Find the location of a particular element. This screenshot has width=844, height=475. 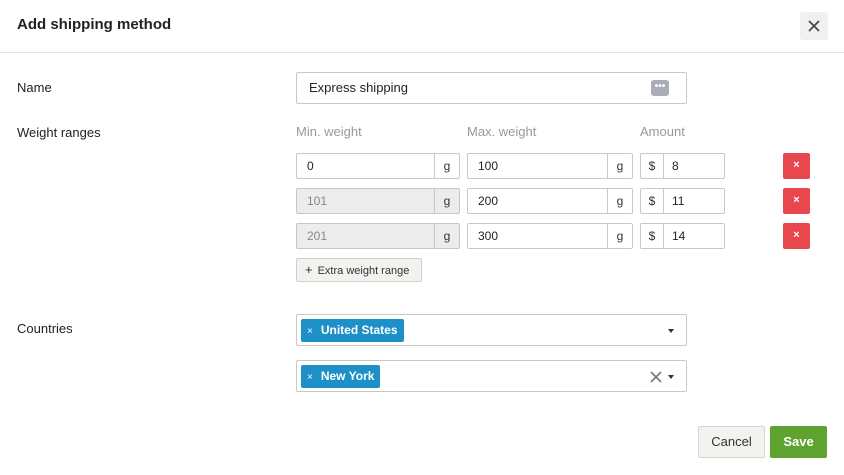

min-weight-value: 101 is located at coordinates (317, 201).